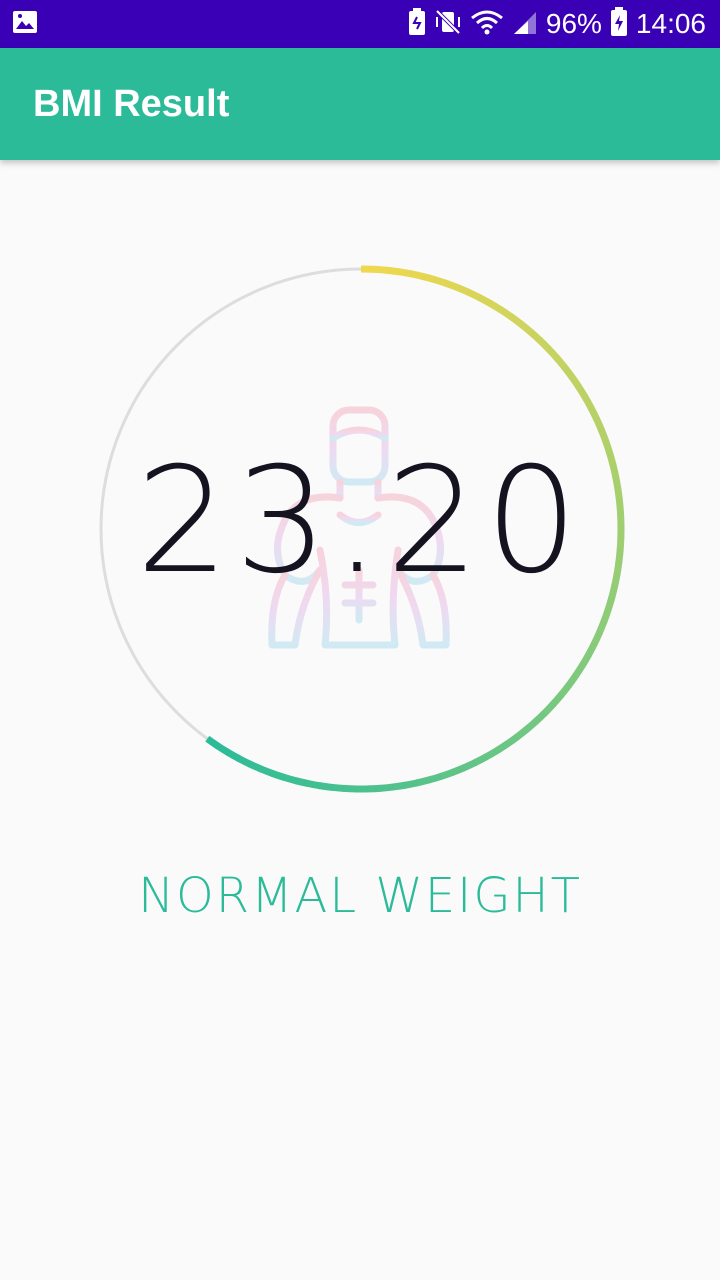  Describe the element at coordinates (525, 24) in the screenshot. I see `signal-icon` at that location.